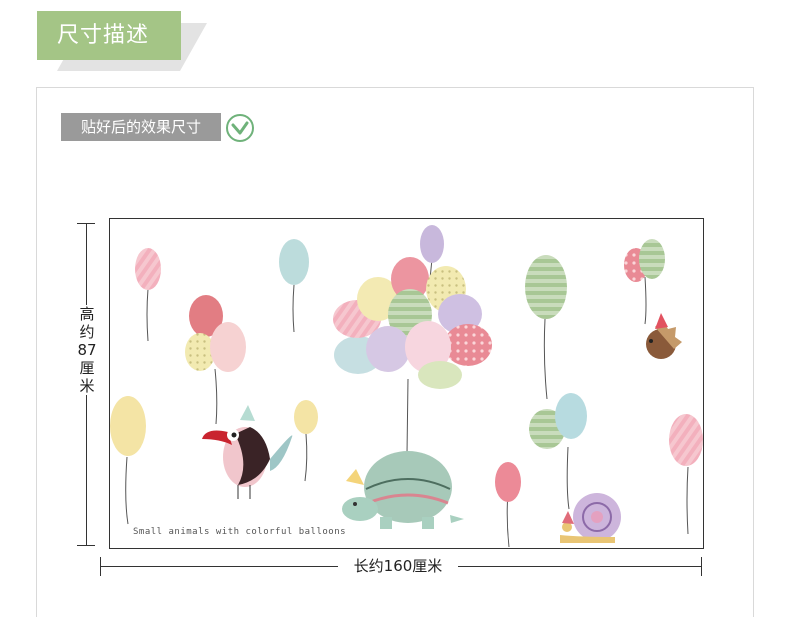 This screenshot has width=790, height=617. I want to click on section-subtitle: 贴好后的效果尺寸, so click(141, 127).